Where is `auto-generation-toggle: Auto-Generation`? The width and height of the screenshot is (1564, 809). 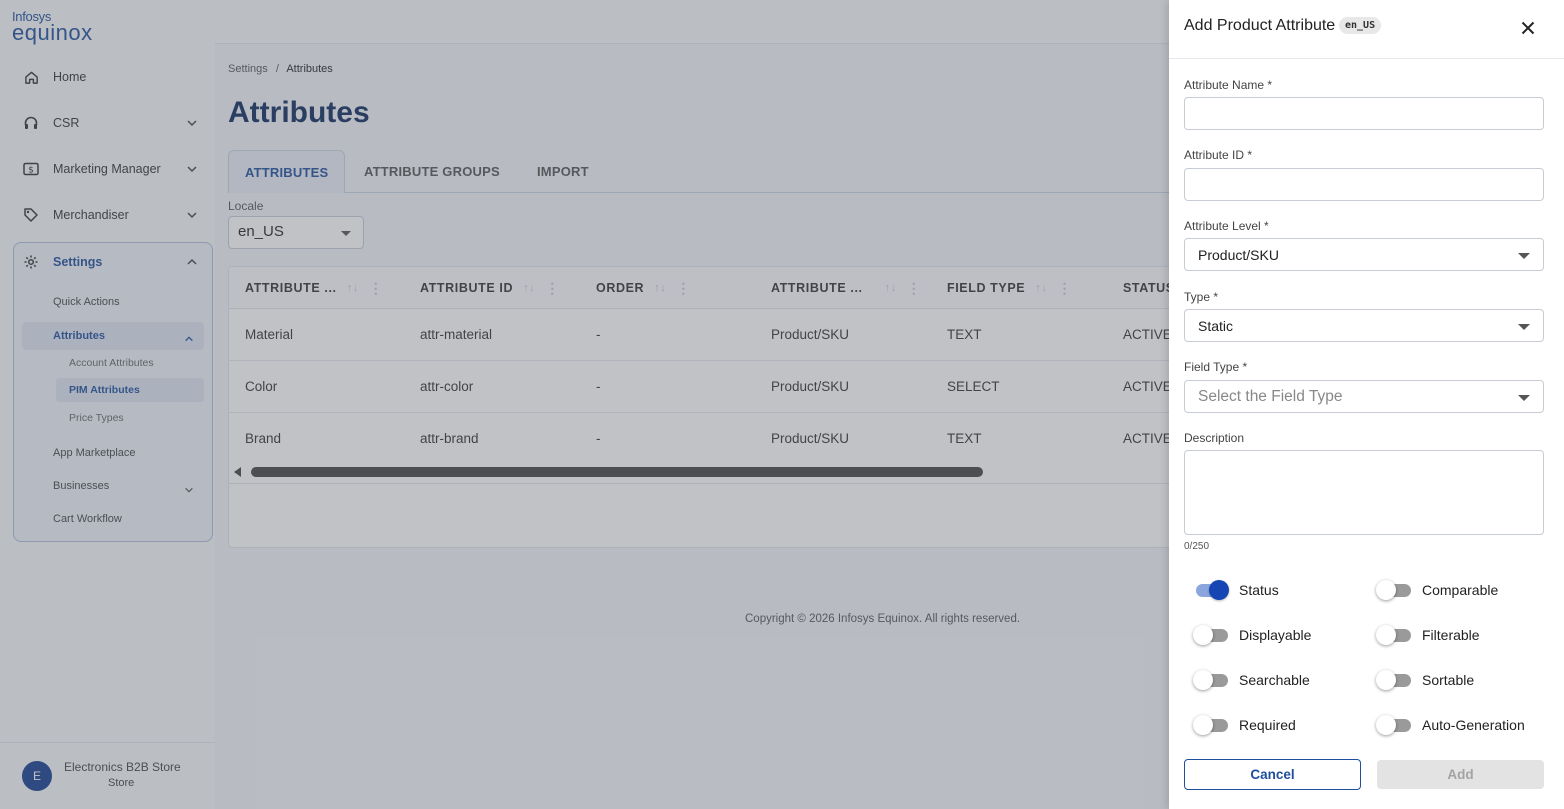
auto-generation-toggle: Auto-Generation is located at coordinates (1450, 725).